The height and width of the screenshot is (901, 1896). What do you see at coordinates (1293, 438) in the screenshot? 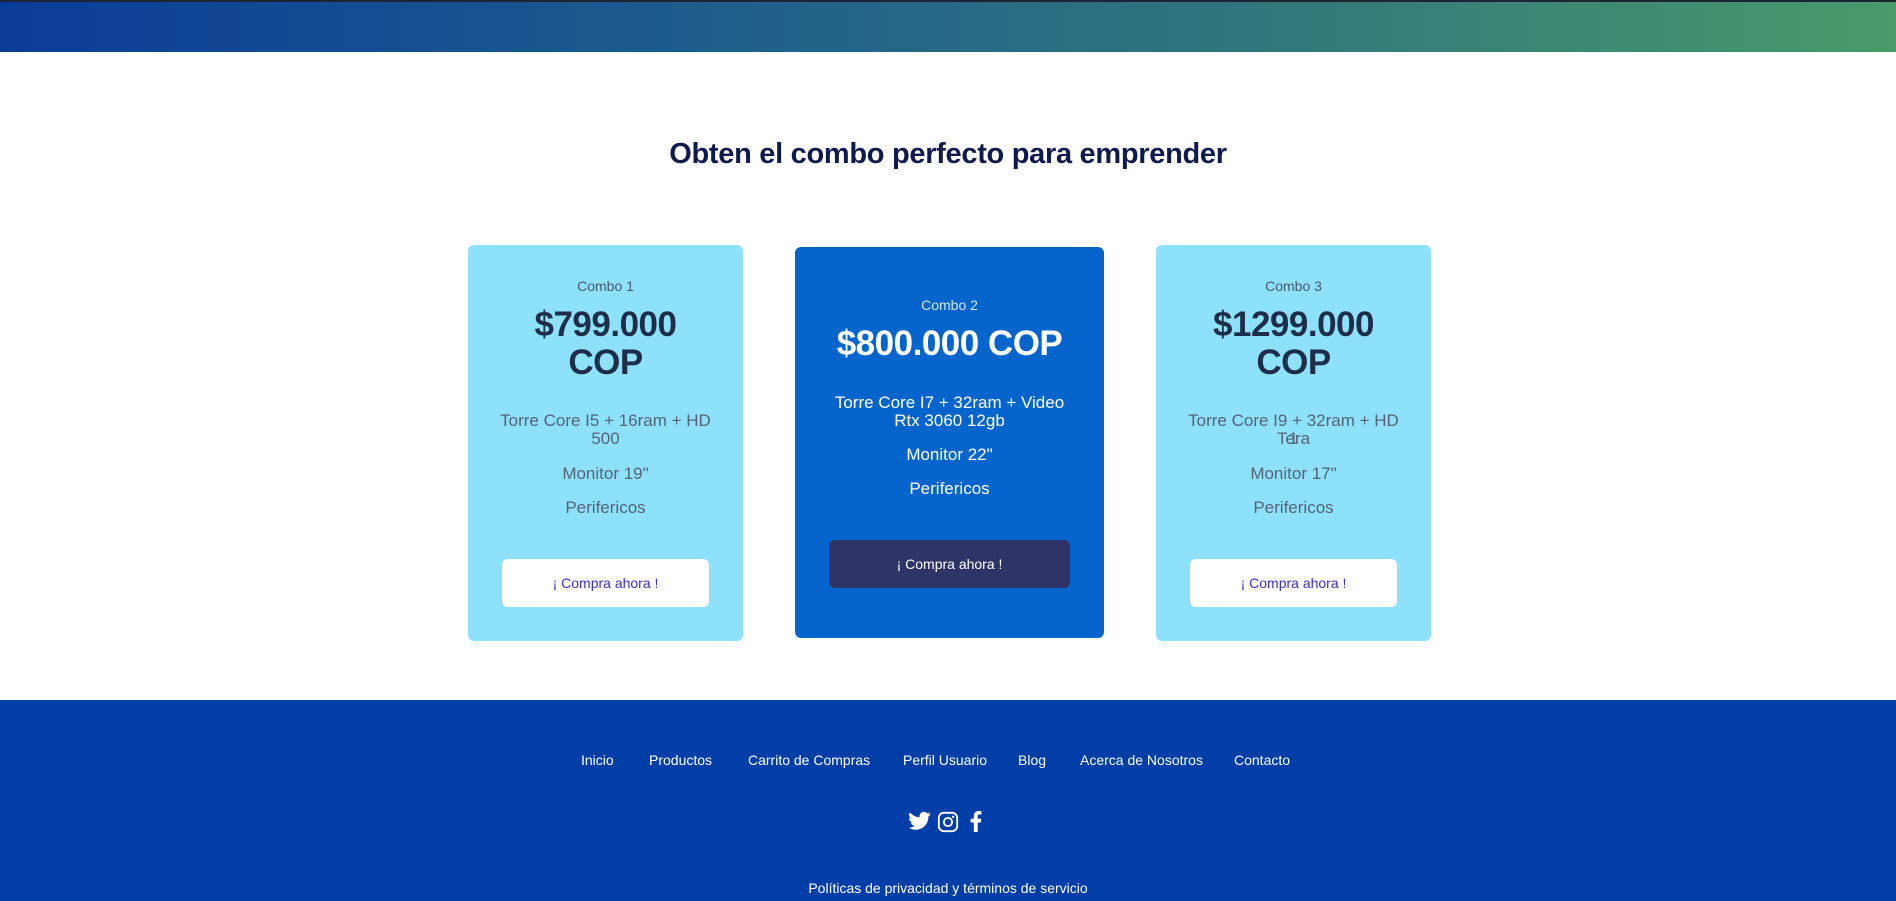
I see `combo-feature-storage: Tera` at bounding box center [1293, 438].